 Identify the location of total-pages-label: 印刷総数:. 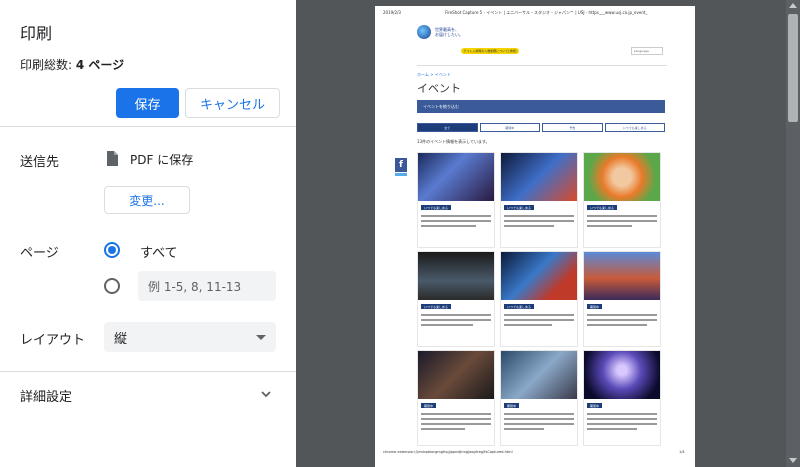
(48, 65).